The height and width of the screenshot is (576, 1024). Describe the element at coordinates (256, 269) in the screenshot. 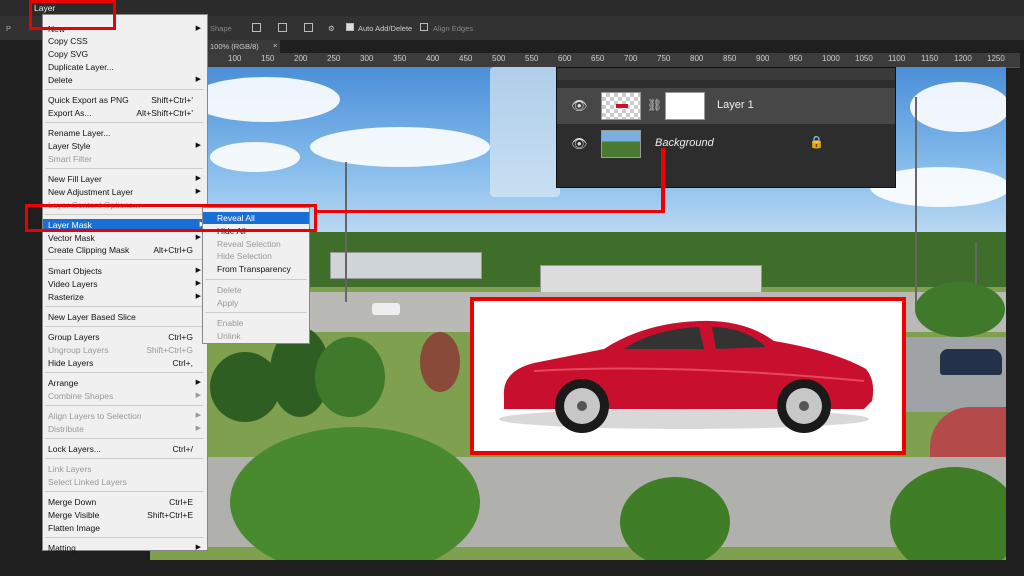

I see `submenu-from-transparency: From Transparency` at that location.